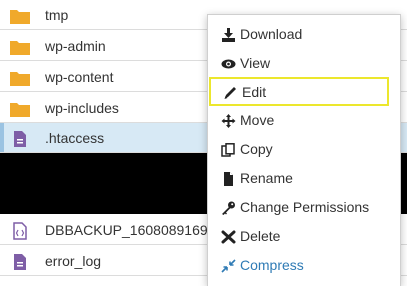  Describe the element at coordinates (230, 93) in the screenshot. I see `pencil-icon` at that location.